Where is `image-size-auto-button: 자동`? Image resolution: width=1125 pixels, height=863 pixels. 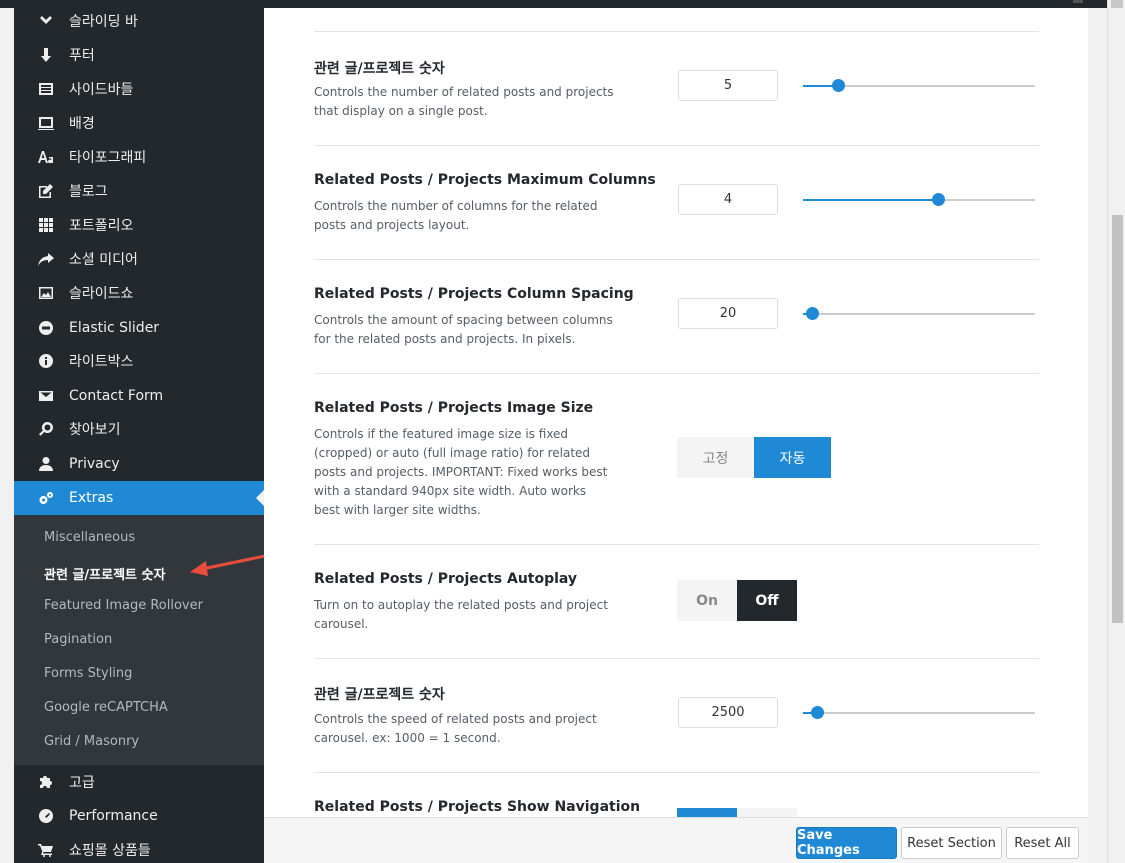
image-size-auto-button: 자동 is located at coordinates (792, 457).